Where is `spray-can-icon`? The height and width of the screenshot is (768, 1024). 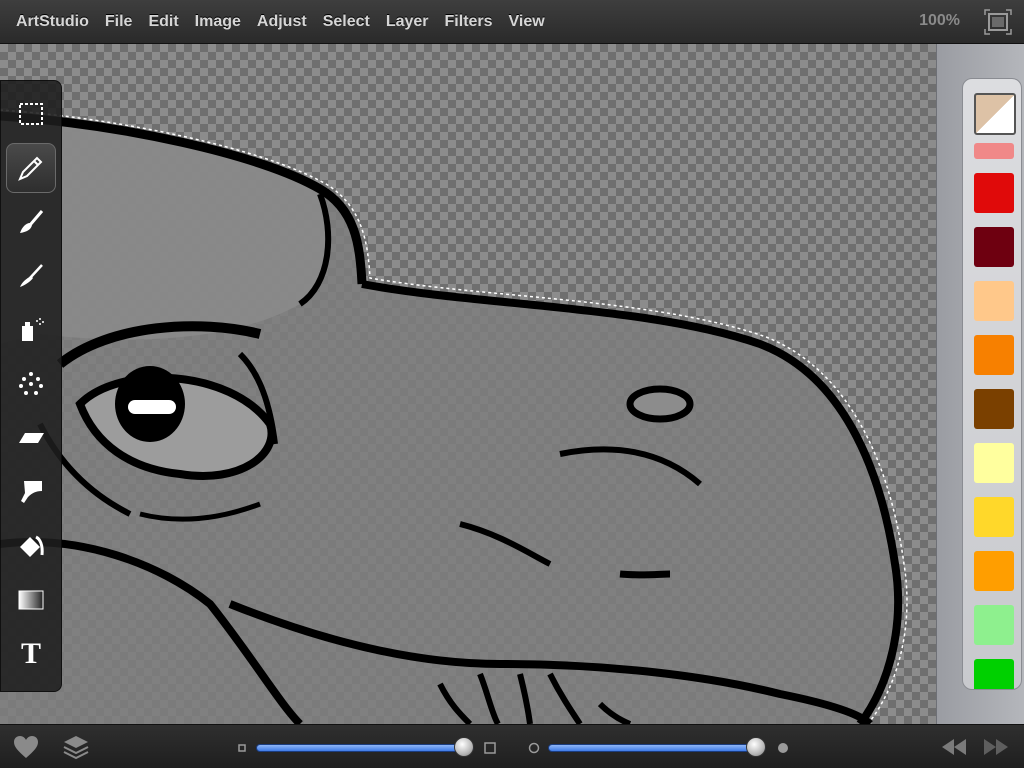 spray-can-icon is located at coordinates (33, 329).